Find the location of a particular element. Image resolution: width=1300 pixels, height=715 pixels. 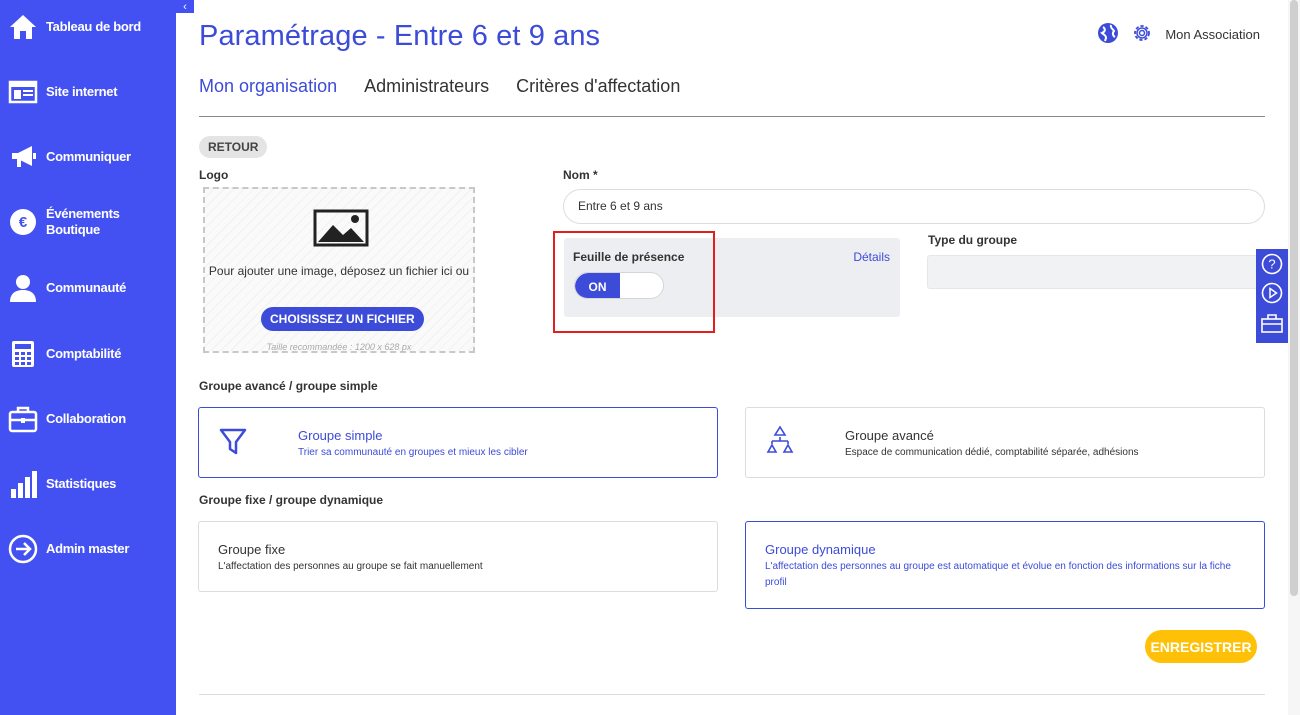

sidebar-item-statistics: Statistiques is located at coordinates (88, 484).